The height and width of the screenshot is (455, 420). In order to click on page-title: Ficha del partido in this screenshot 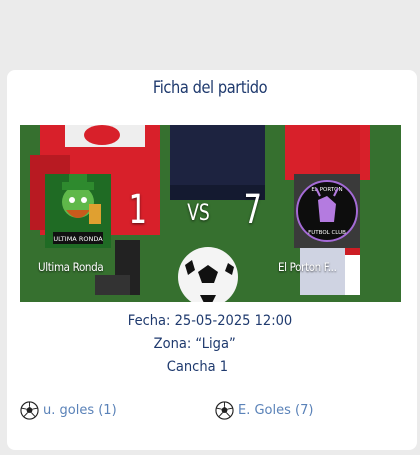, I will do `click(210, 88)`.